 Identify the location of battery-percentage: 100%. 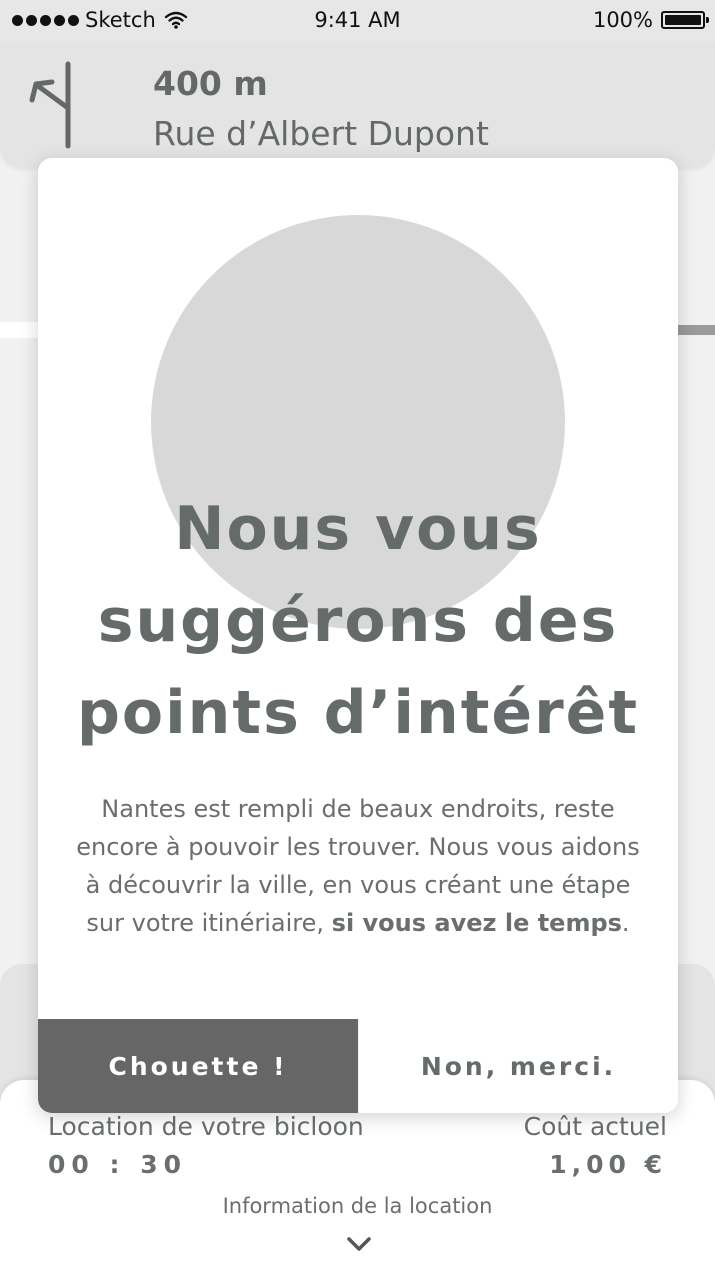
(622, 20).